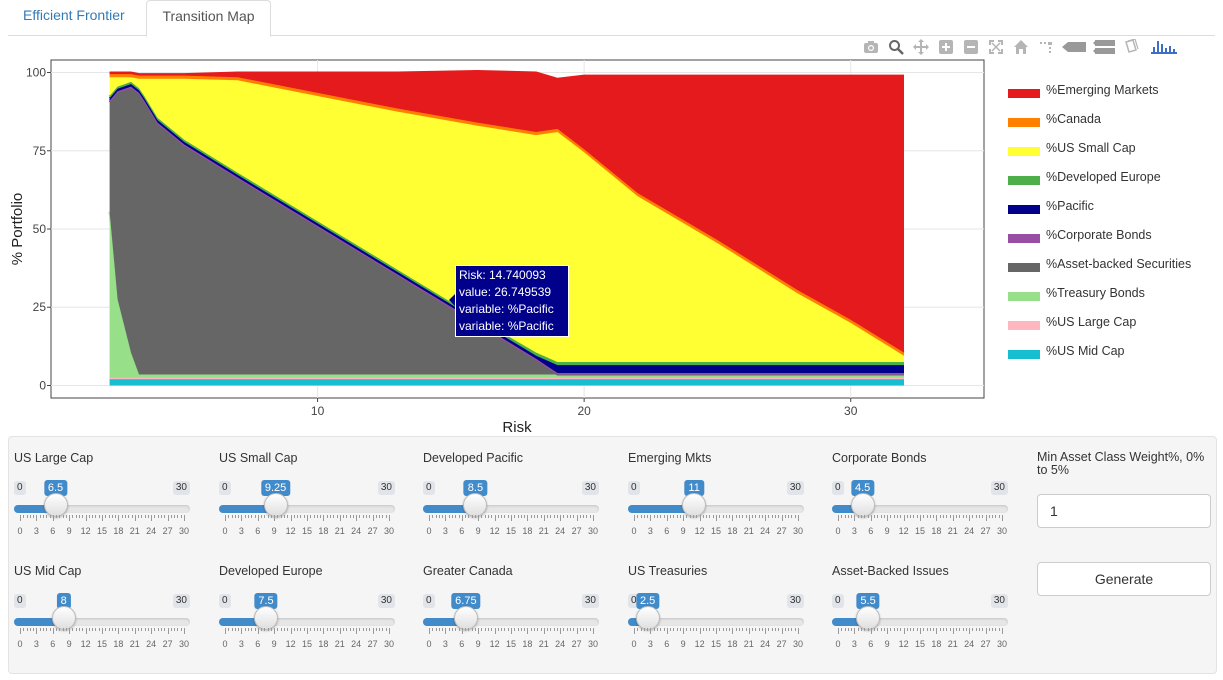 This screenshot has width=1223, height=680. What do you see at coordinates (1046, 47) in the screenshot?
I see `spike-lines-icon` at bounding box center [1046, 47].